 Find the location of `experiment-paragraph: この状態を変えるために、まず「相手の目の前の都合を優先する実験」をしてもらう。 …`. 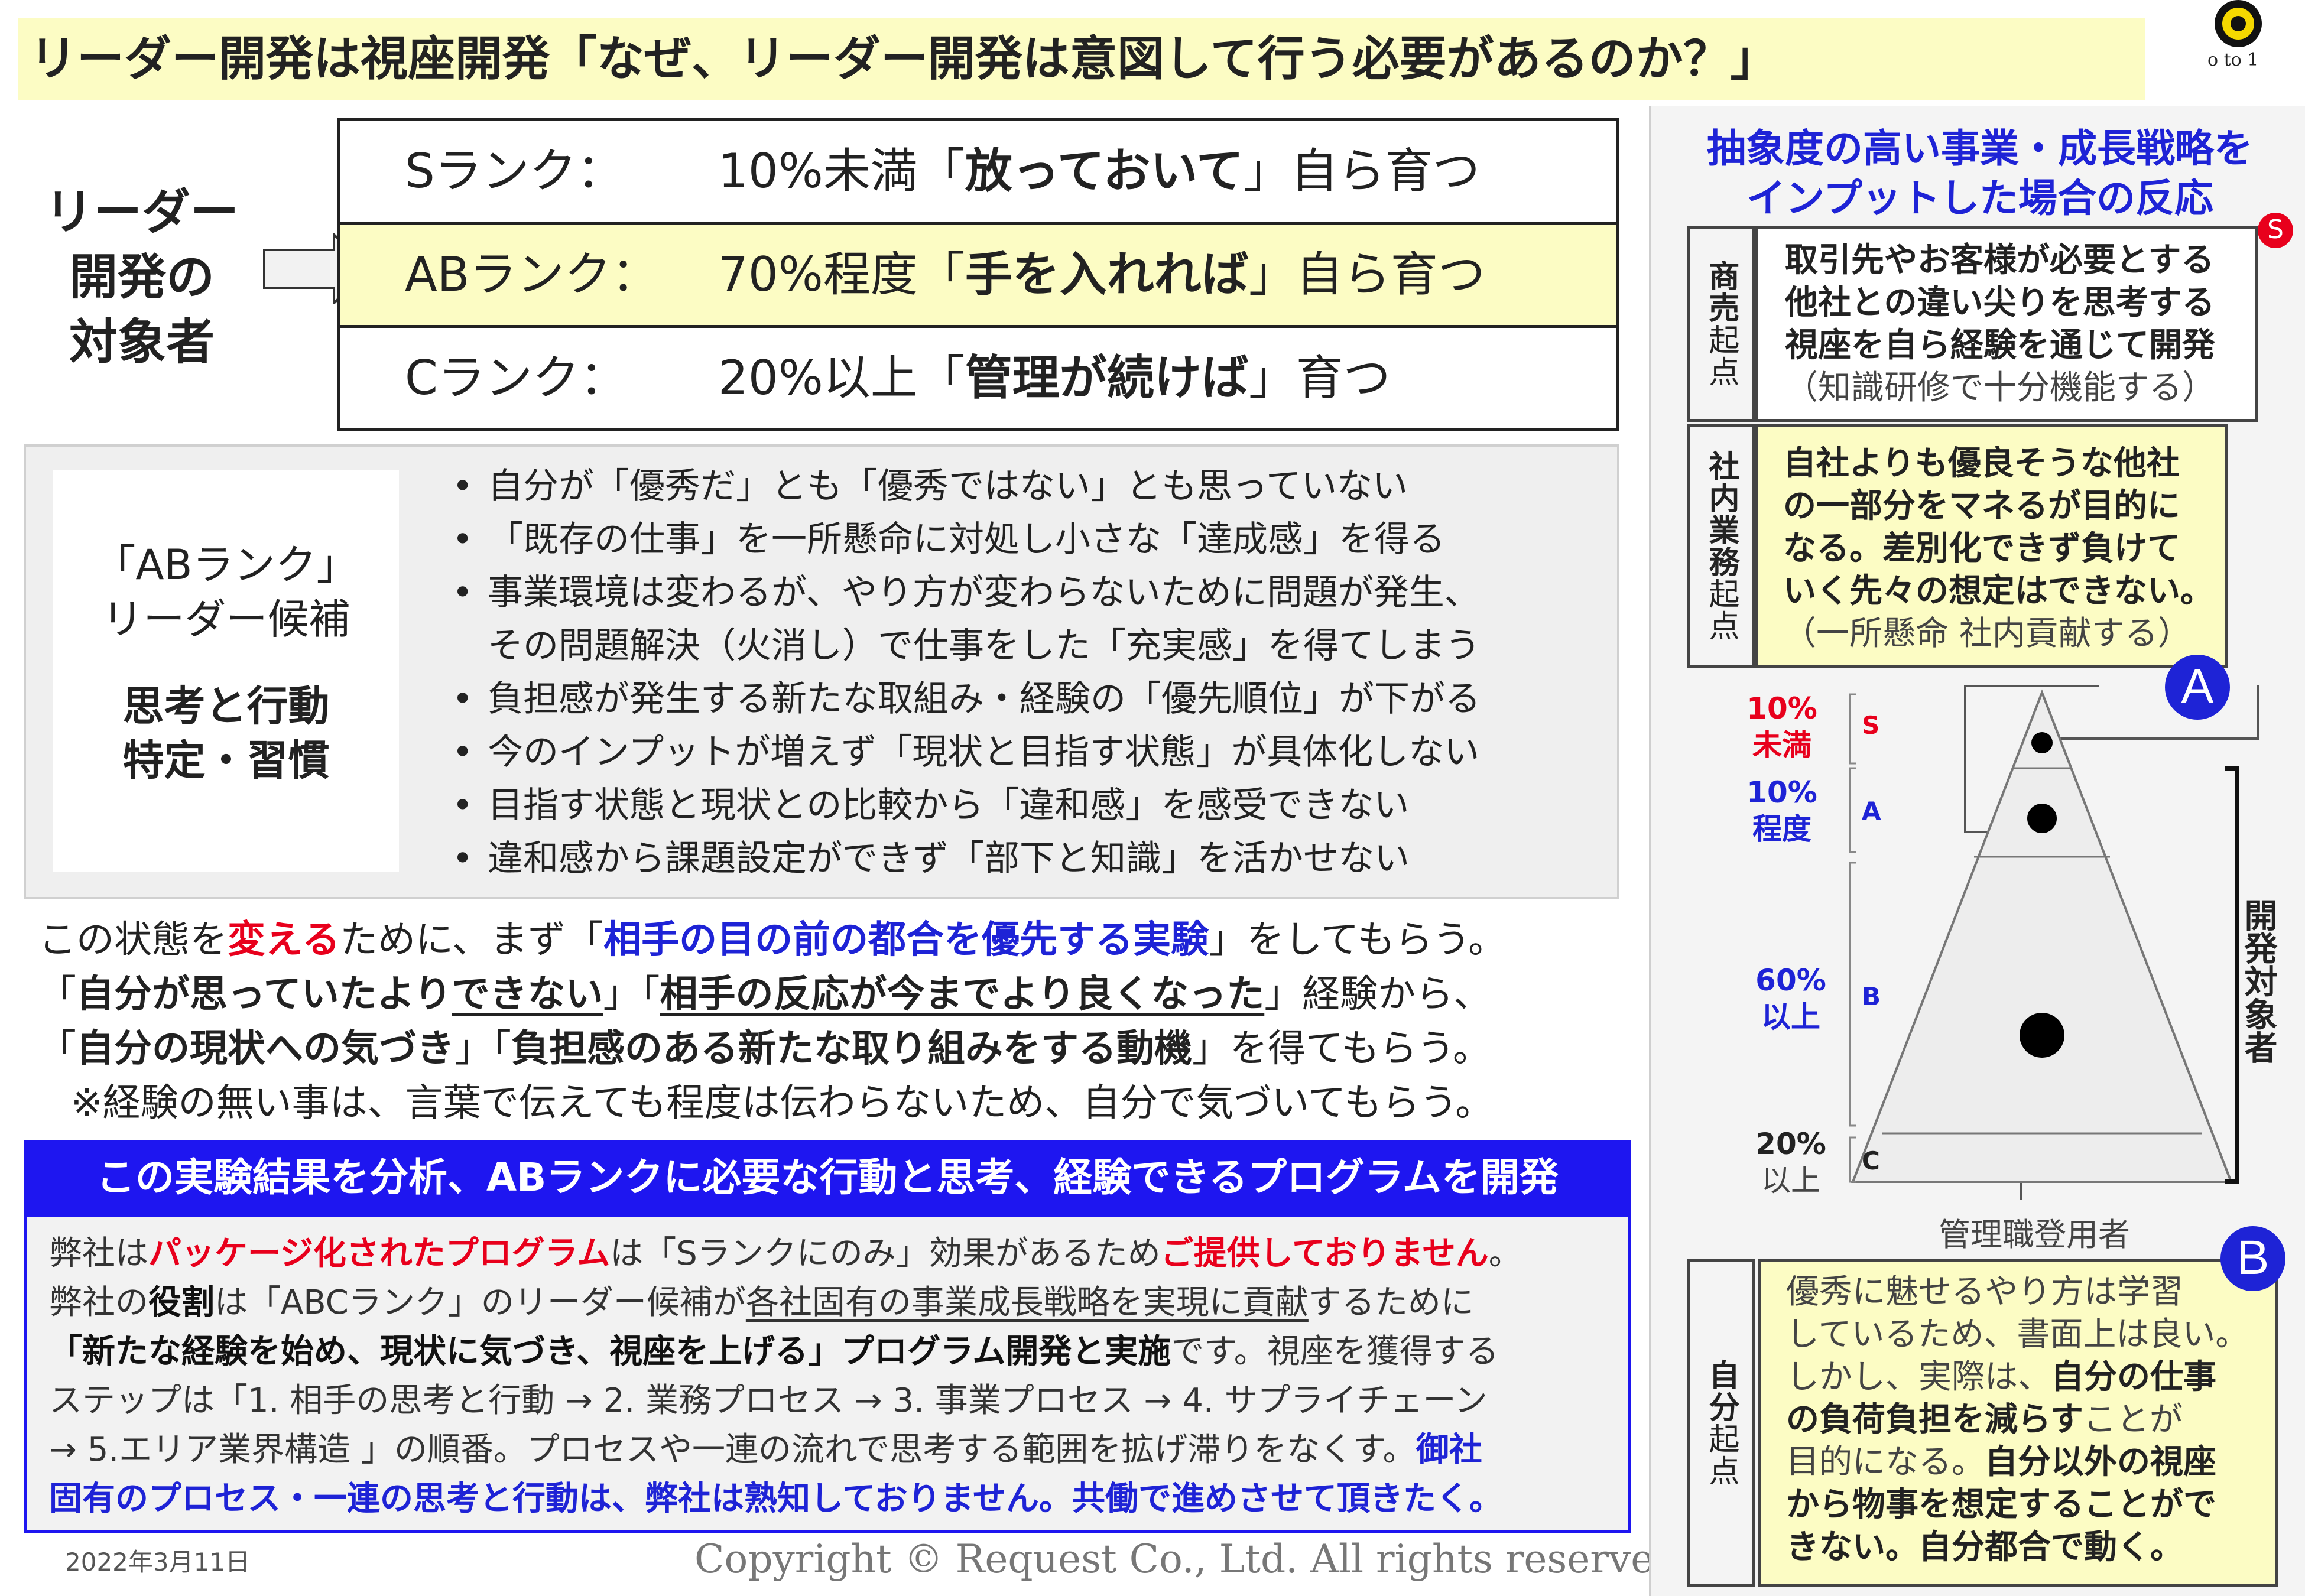

experiment-paragraph: この状態を変えるために、まず「相手の目の前の都合を優先する実験」をしてもらう。 … is located at coordinates (772, 1021).